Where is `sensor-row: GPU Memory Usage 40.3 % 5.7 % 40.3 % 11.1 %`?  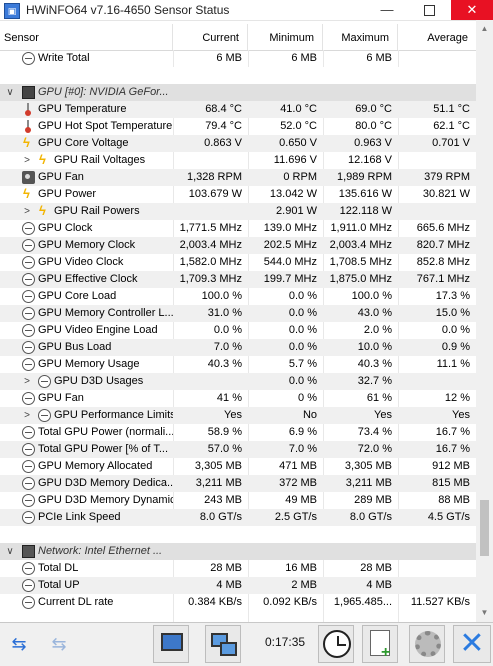 sensor-row: GPU Memory Usage 40.3 % 5.7 % 40.3 % 11.1 % is located at coordinates (238, 364).